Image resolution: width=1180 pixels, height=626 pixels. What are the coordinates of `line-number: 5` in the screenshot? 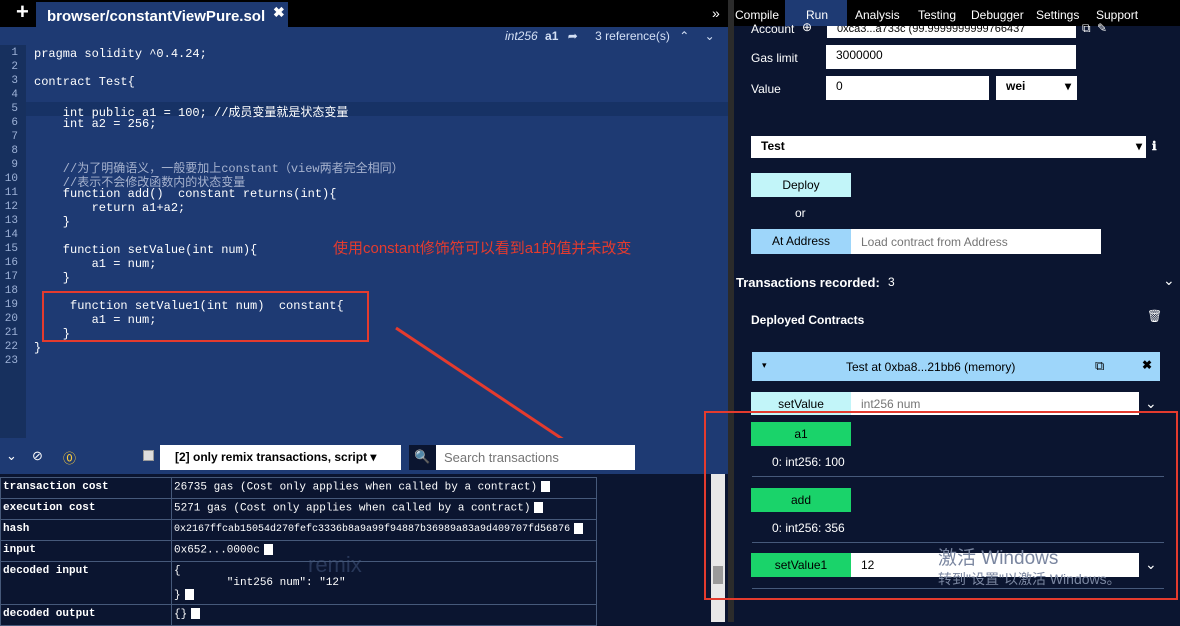 It's located at (14, 109).